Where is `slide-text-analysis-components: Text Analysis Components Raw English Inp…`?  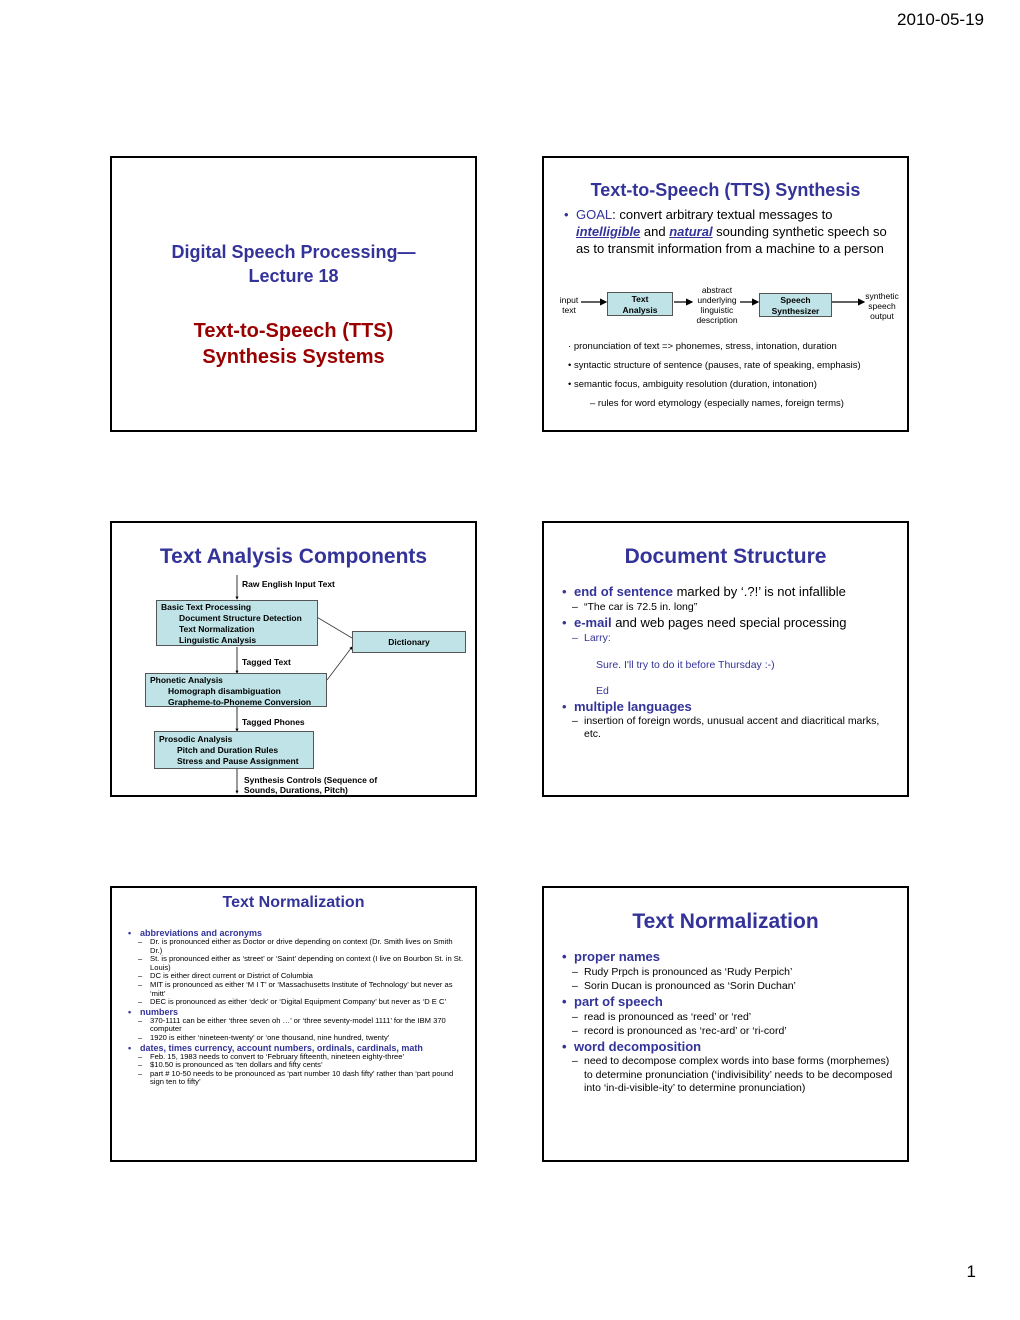 slide-text-analysis-components: Text Analysis Components Raw English Inp… is located at coordinates (293, 659).